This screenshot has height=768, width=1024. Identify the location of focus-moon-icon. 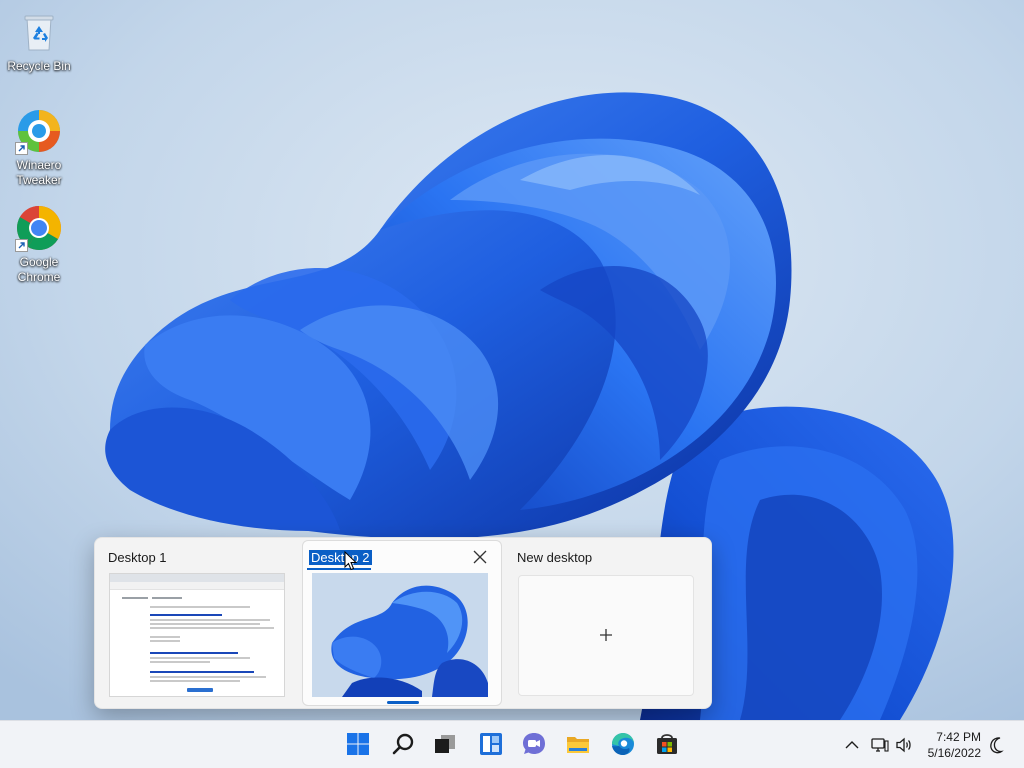
(997, 745).